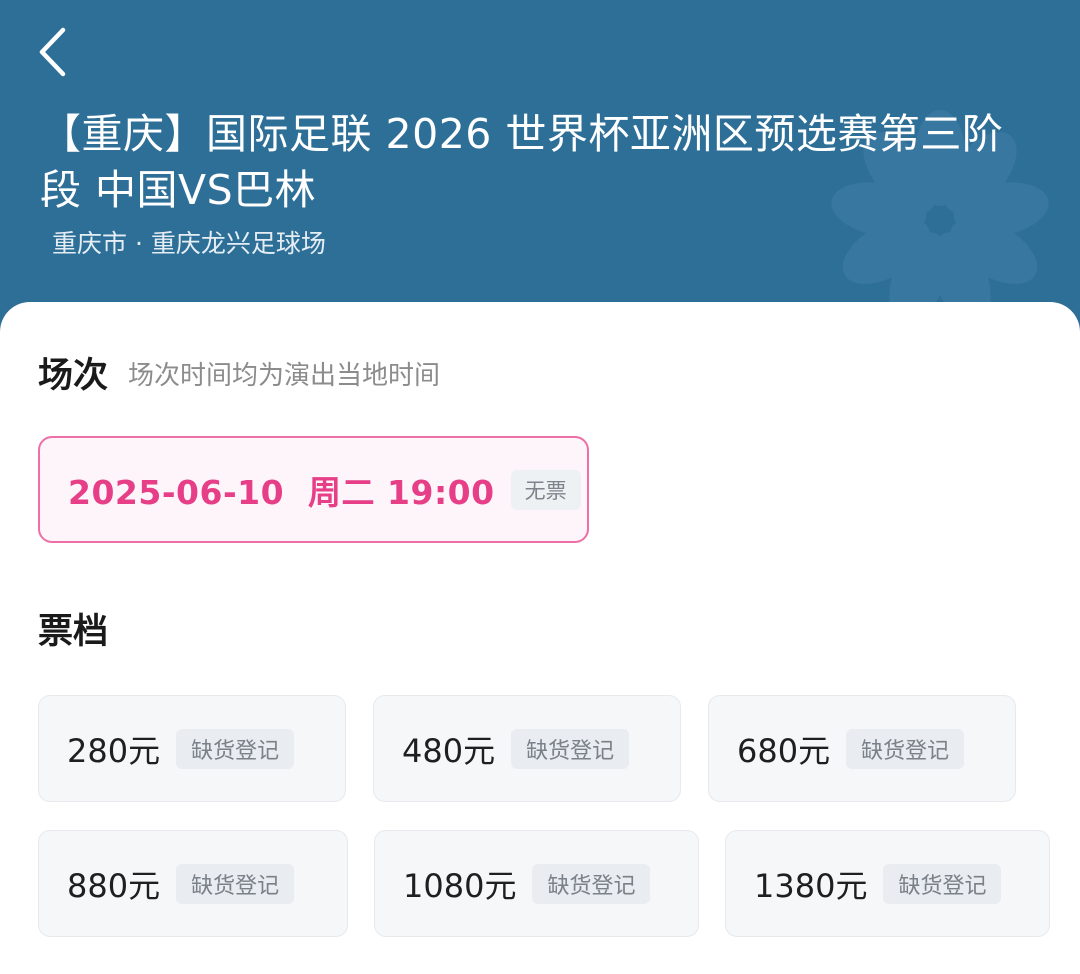 The image size is (1080, 974). I want to click on tier-option: 880元 缺货登记, so click(193, 883).